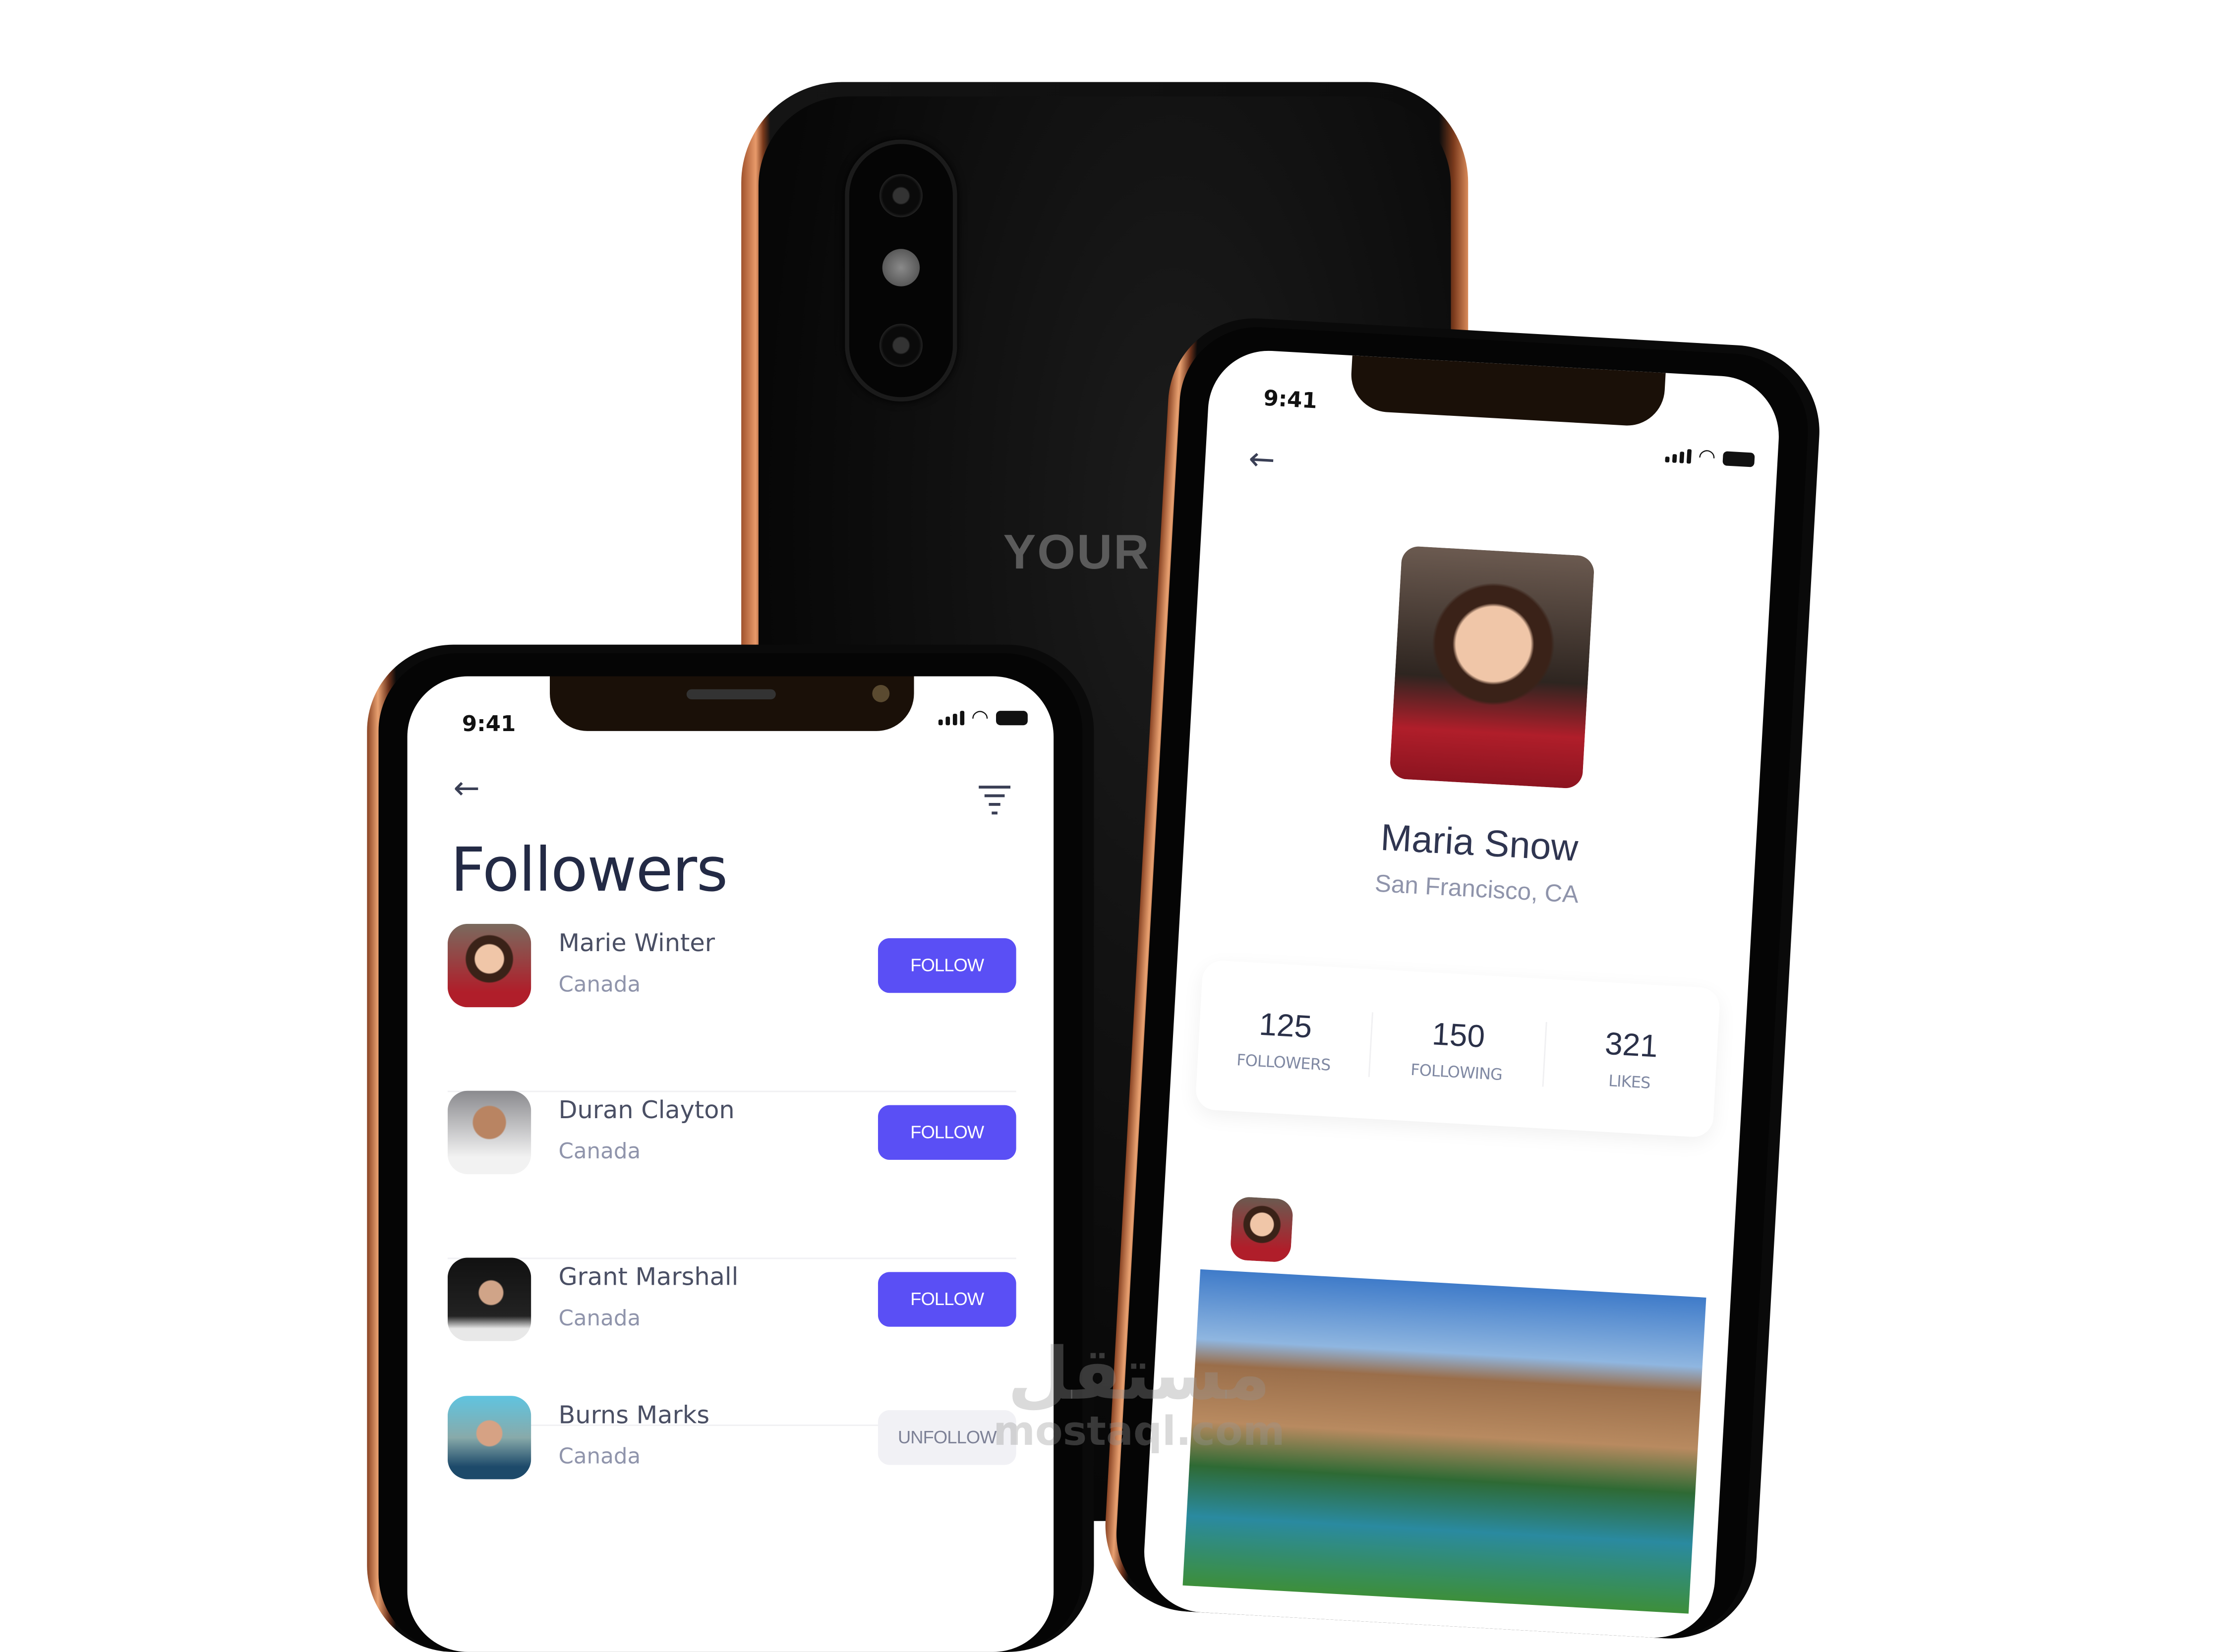  I want to click on post-author-avatar, so click(1262, 1229).